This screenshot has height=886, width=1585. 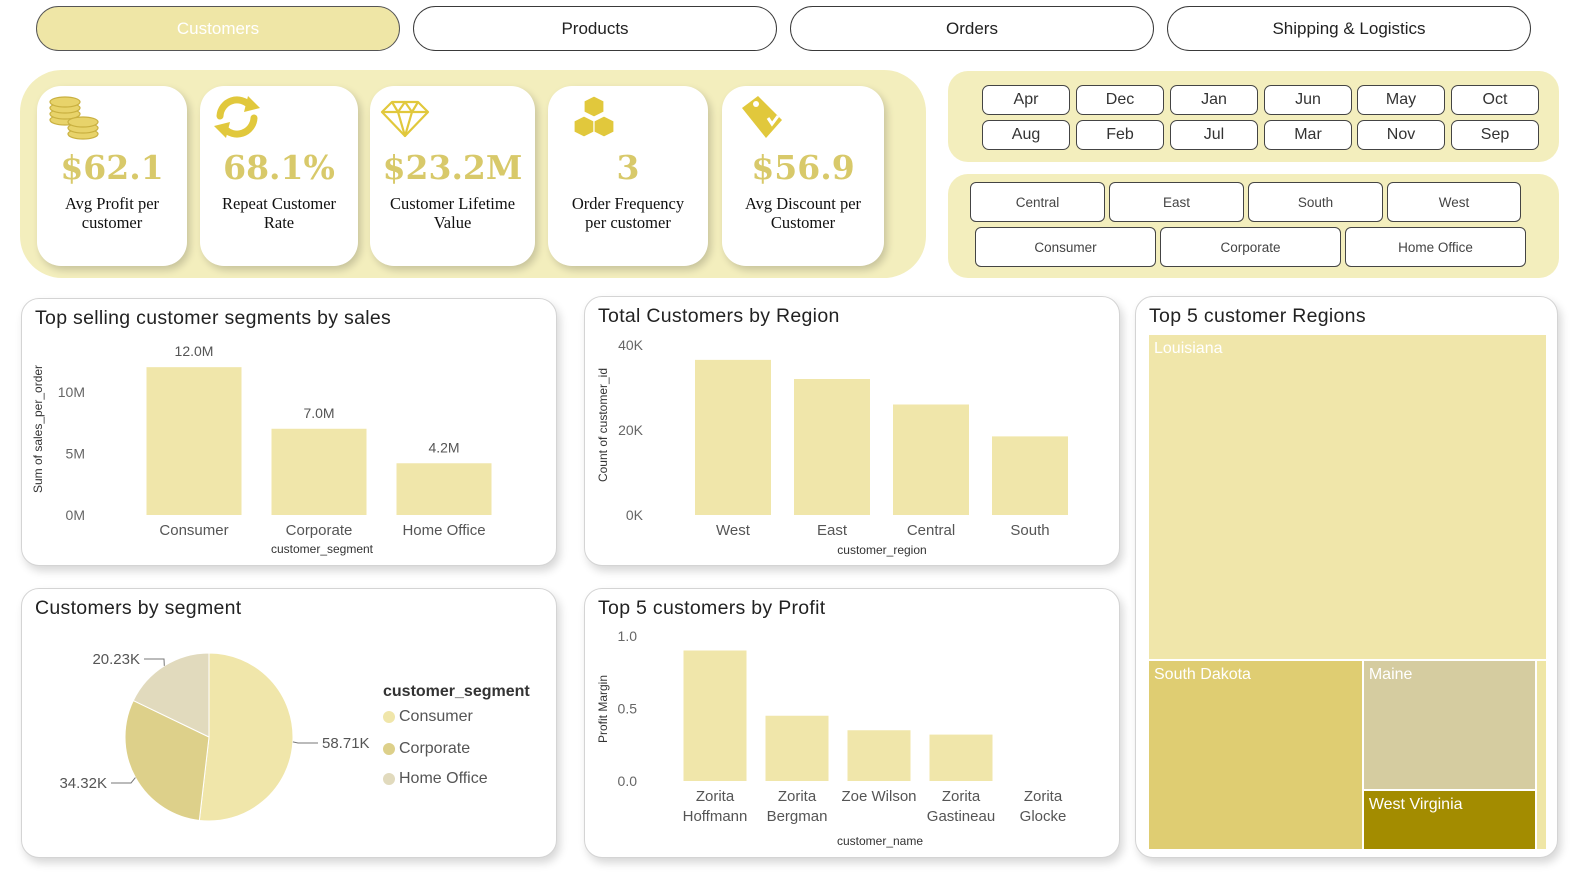 I want to click on slicer-month-aug: Aug, so click(x=1026, y=135).